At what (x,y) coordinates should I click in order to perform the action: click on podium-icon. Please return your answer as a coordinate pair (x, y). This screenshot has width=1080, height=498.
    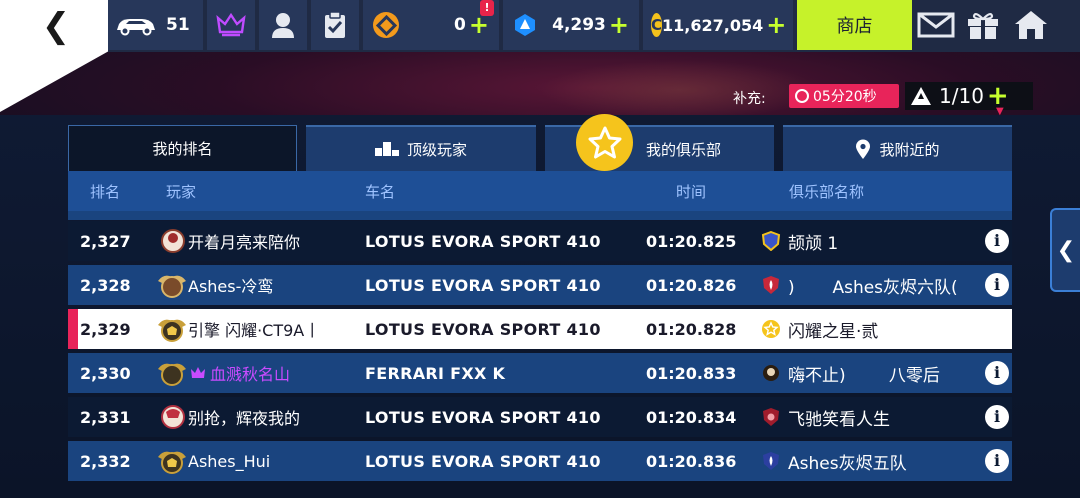
    Looking at the image, I should click on (386, 149).